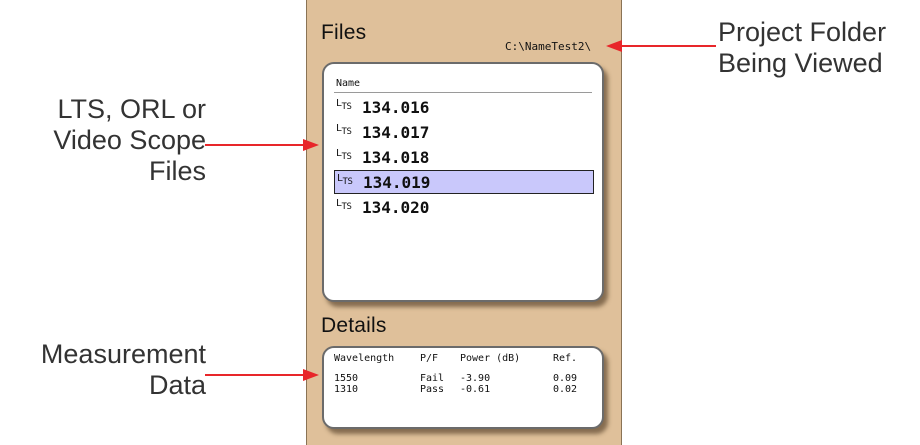  I want to click on project-folder-arrow, so click(661, 46).